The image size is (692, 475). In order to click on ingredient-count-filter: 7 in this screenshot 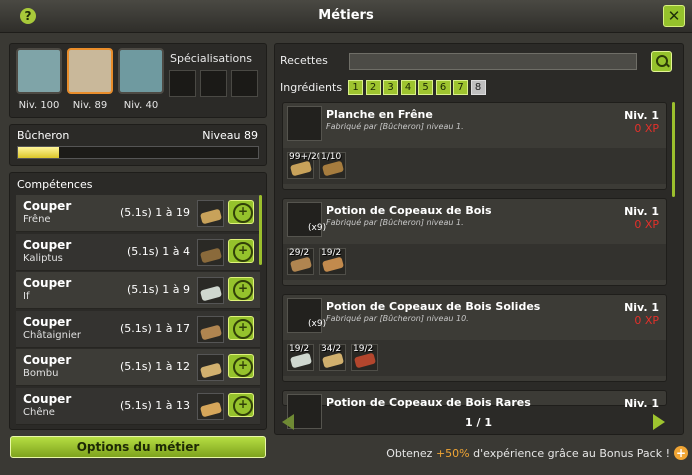, I will do `click(460, 87)`.